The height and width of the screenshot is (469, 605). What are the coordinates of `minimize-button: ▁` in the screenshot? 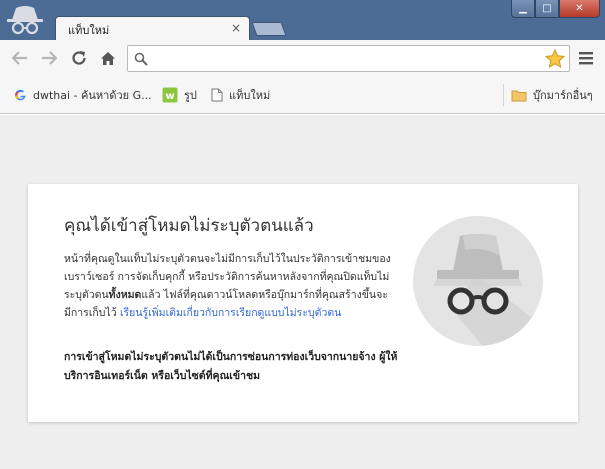 It's located at (523, 9).